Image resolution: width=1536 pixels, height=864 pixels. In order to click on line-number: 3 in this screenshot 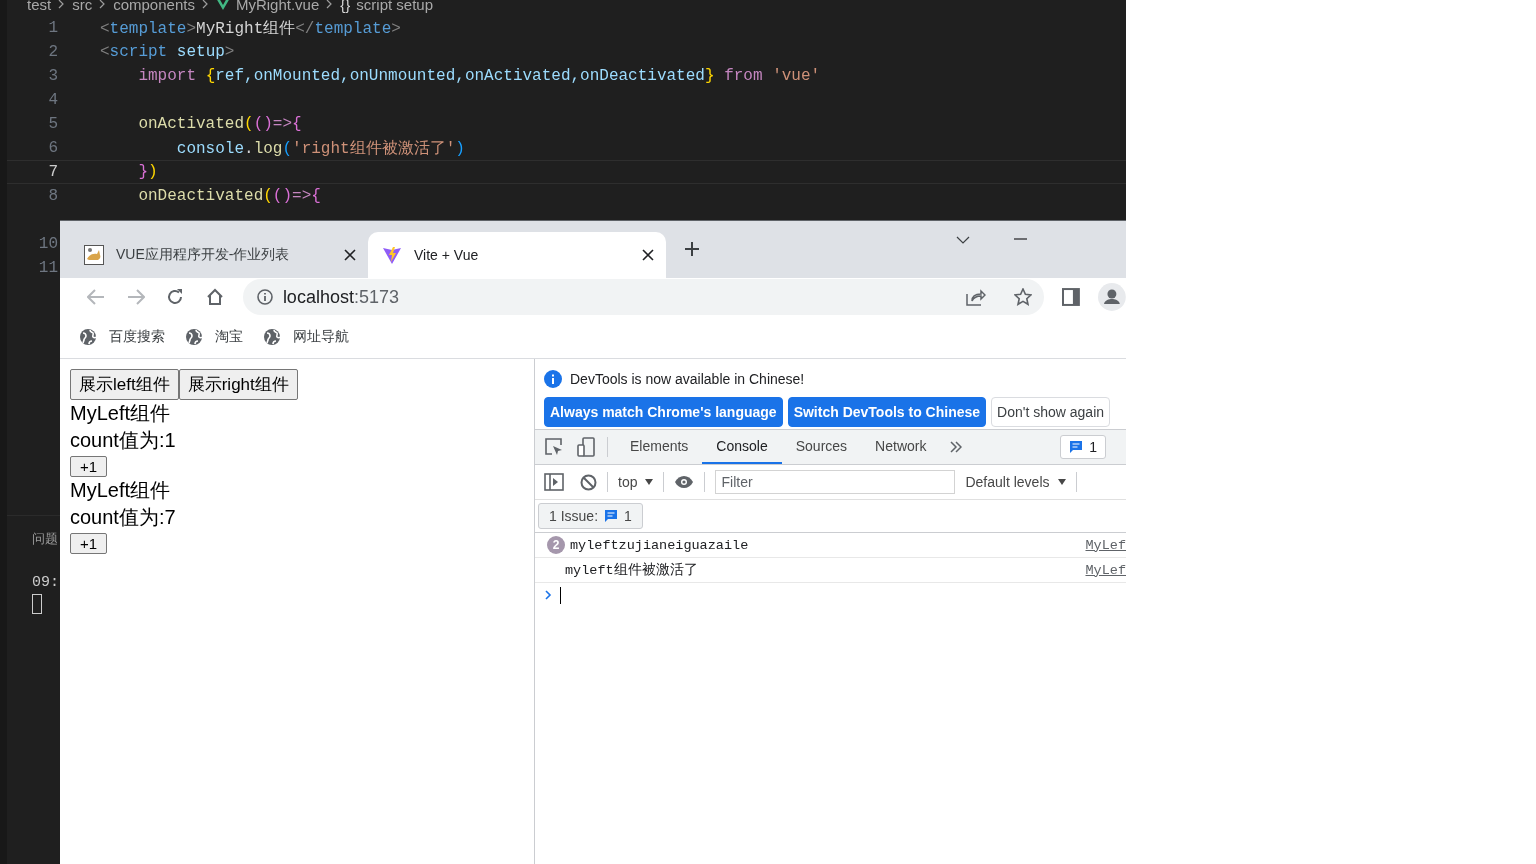, I will do `click(52, 76)`.